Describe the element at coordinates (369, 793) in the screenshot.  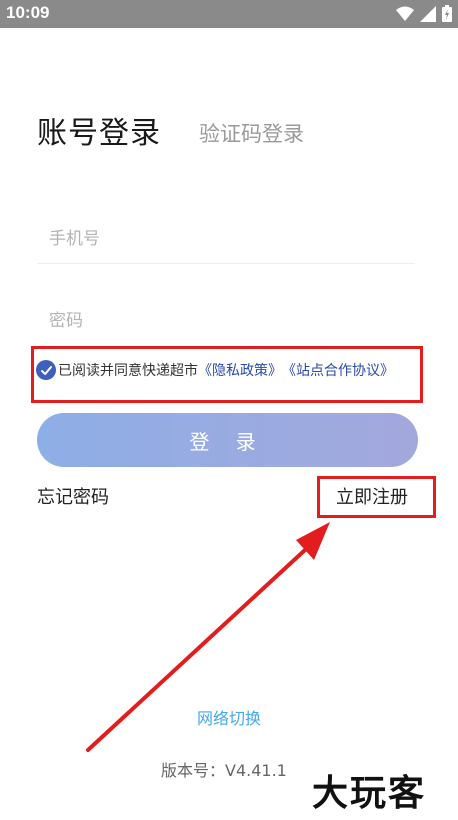
I see `watermark-logo: 大玩客` at that location.